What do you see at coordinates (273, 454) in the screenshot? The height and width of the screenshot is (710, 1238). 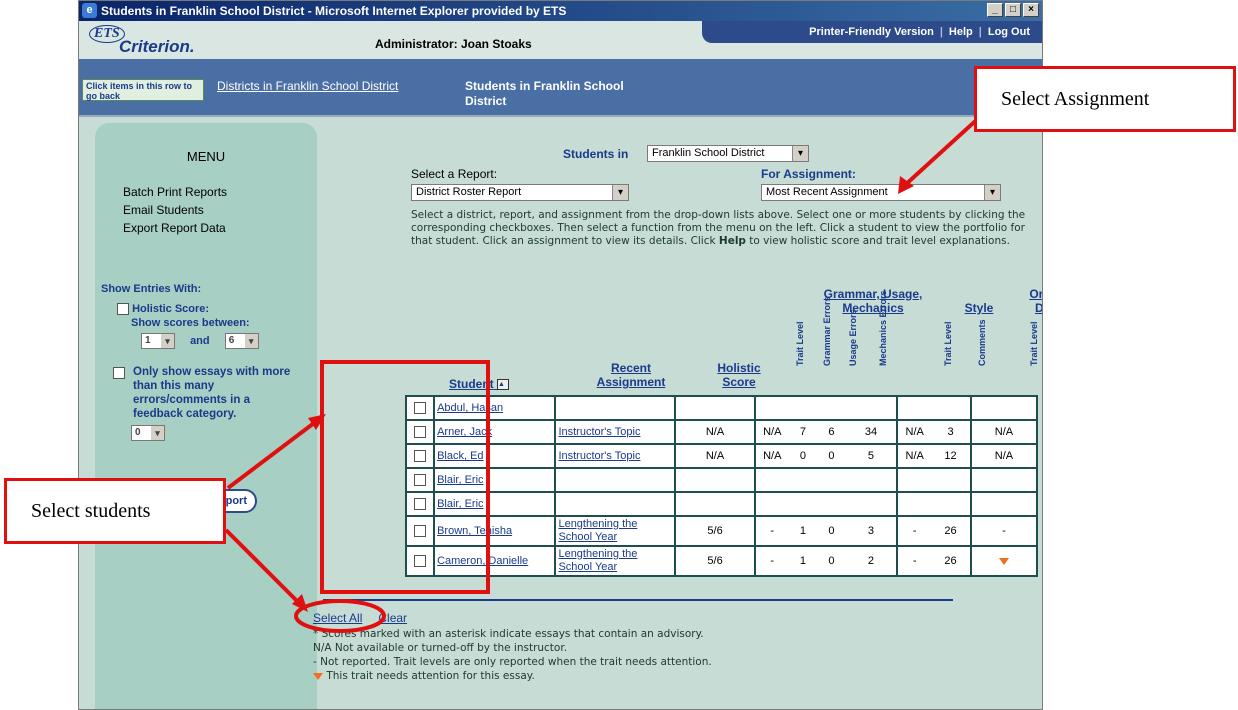 I see `arrow-to-students-top` at bounding box center [273, 454].